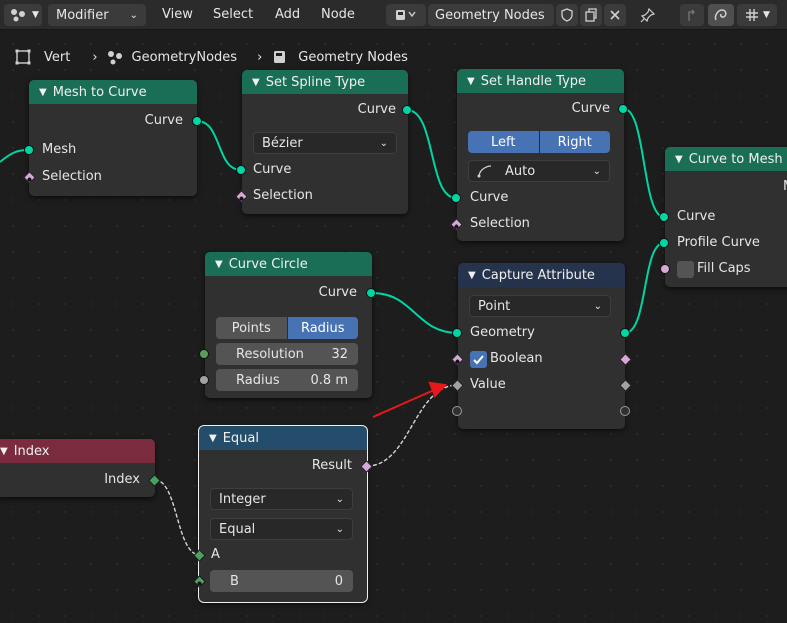 The height and width of the screenshot is (623, 787). What do you see at coordinates (252, 328) in the screenshot?
I see `toggle-points: Points` at bounding box center [252, 328].